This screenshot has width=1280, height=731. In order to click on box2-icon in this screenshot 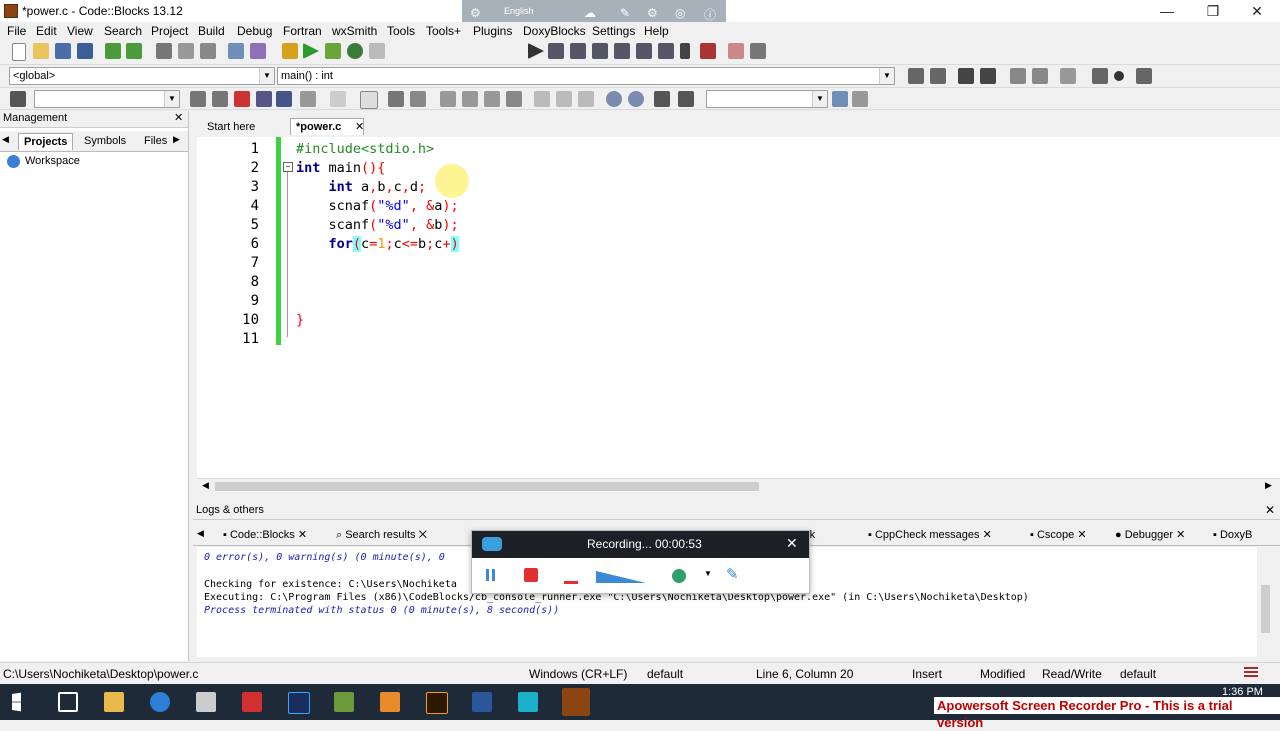, I will do `click(564, 99)`.